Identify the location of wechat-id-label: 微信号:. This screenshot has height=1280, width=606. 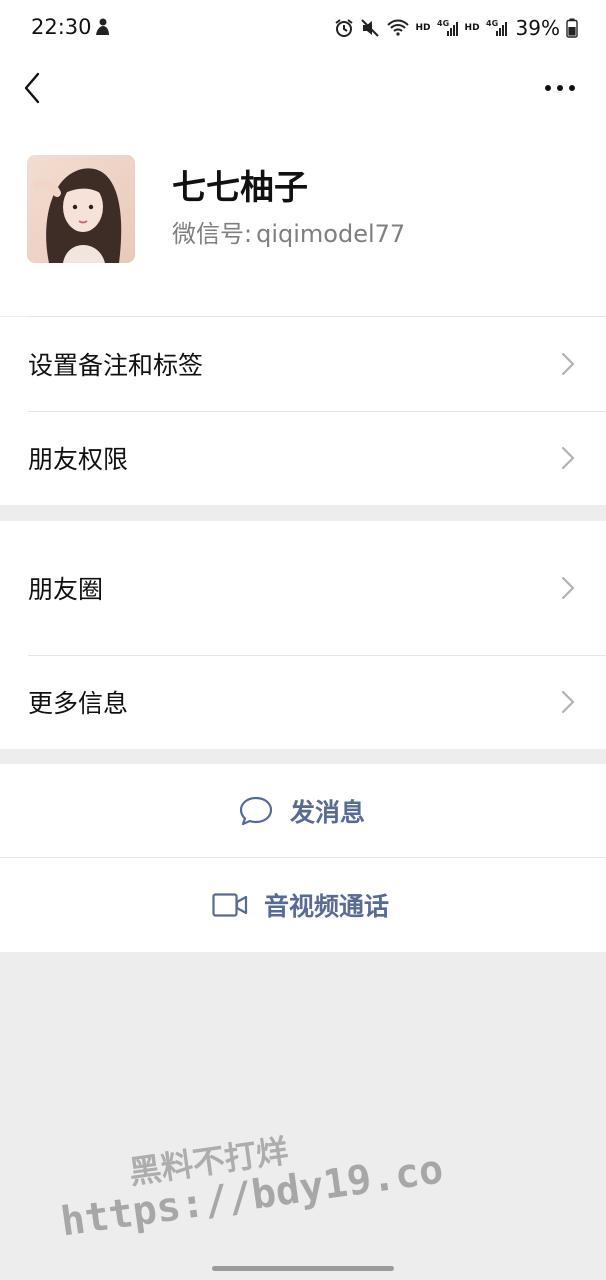
(212, 234).